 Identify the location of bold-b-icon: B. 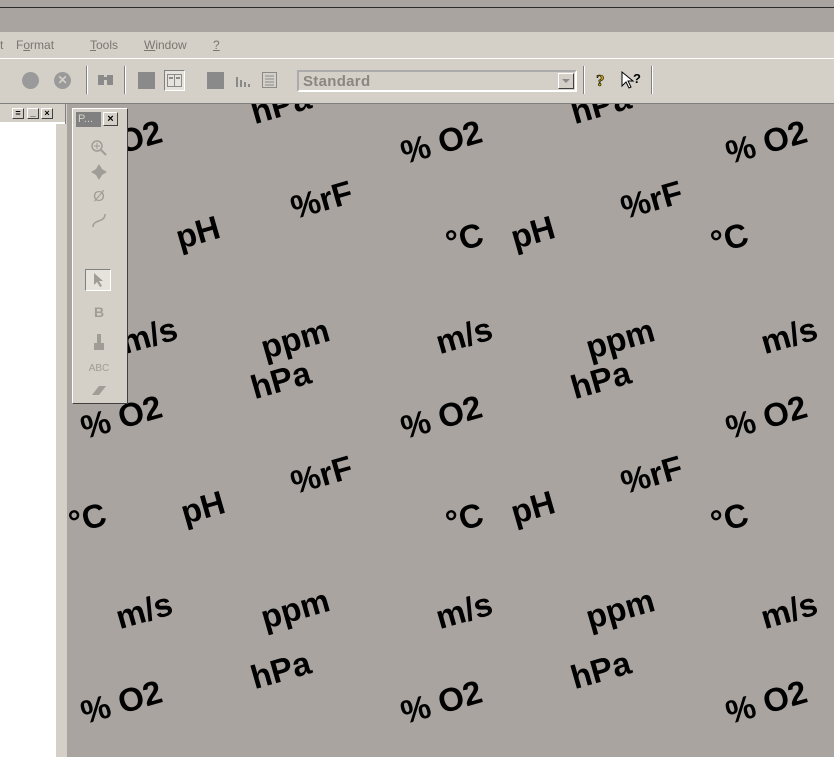
(99, 312).